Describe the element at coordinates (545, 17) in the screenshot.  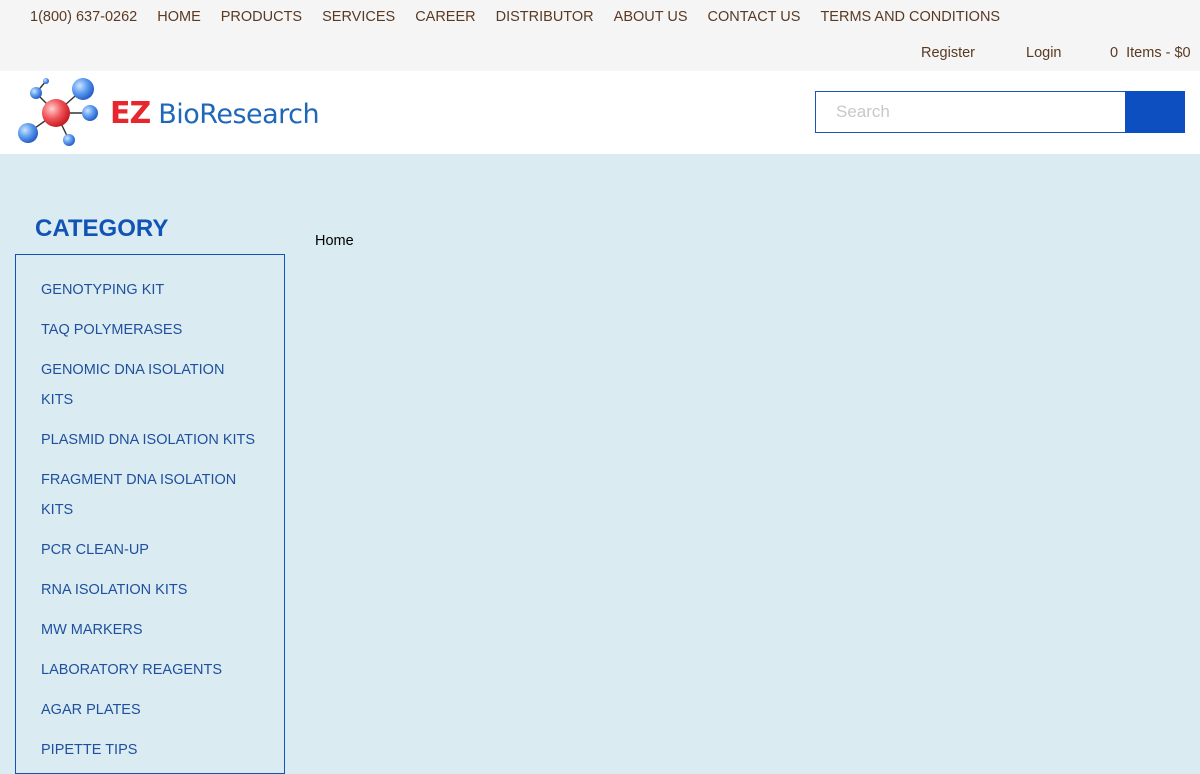
I see `nav-distributor: DISTRIBUTOR` at that location.